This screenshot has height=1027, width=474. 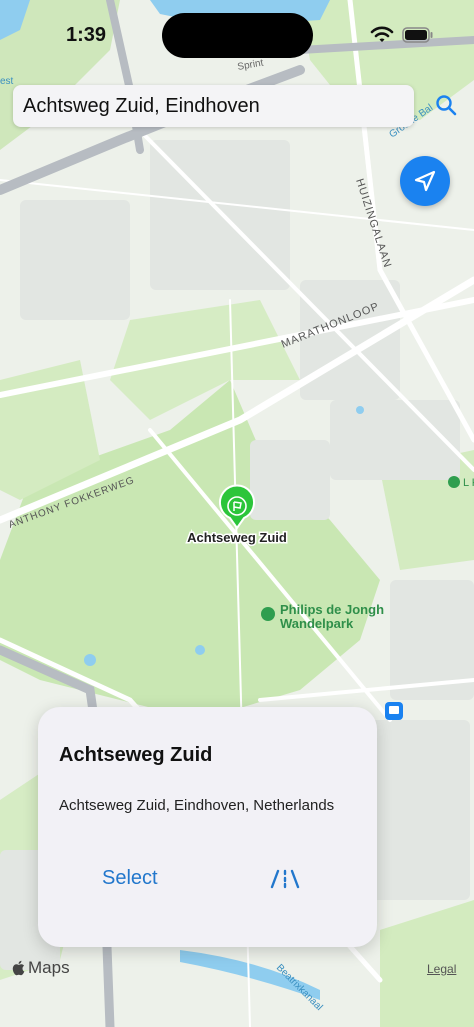 I want to click on locate-me-button, so click(x=425, y=181).